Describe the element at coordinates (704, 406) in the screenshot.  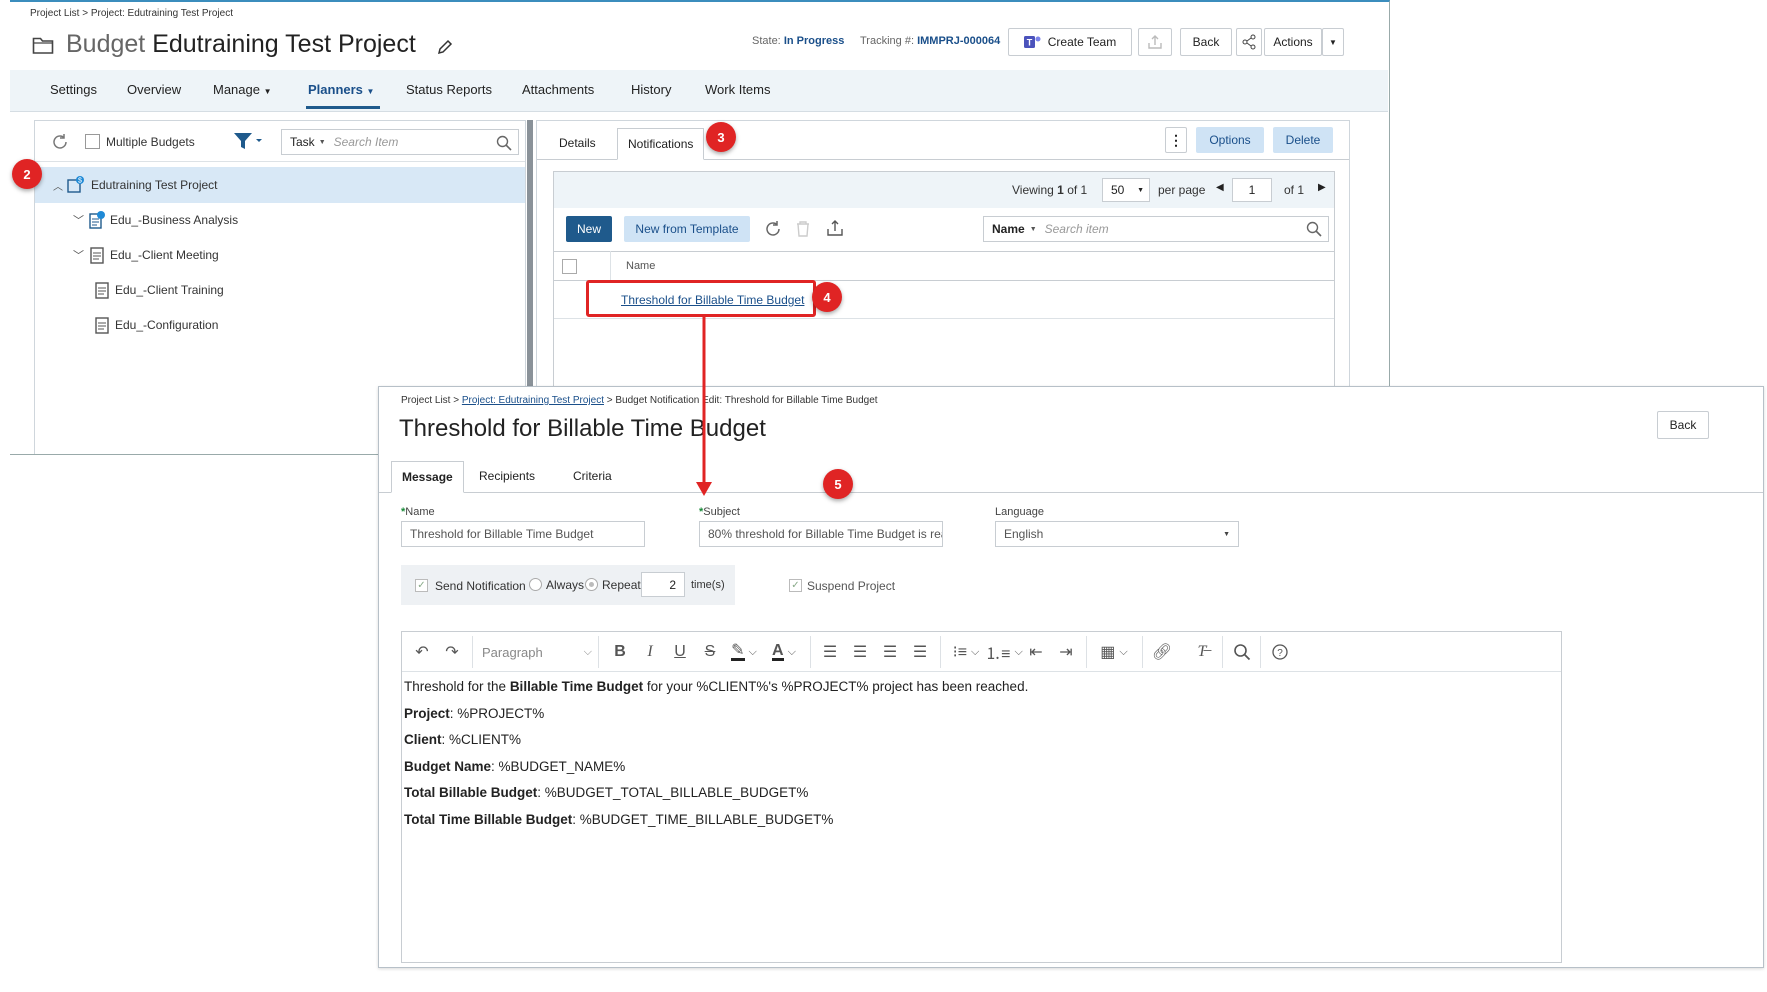
I see `connector-arrow` at that location.